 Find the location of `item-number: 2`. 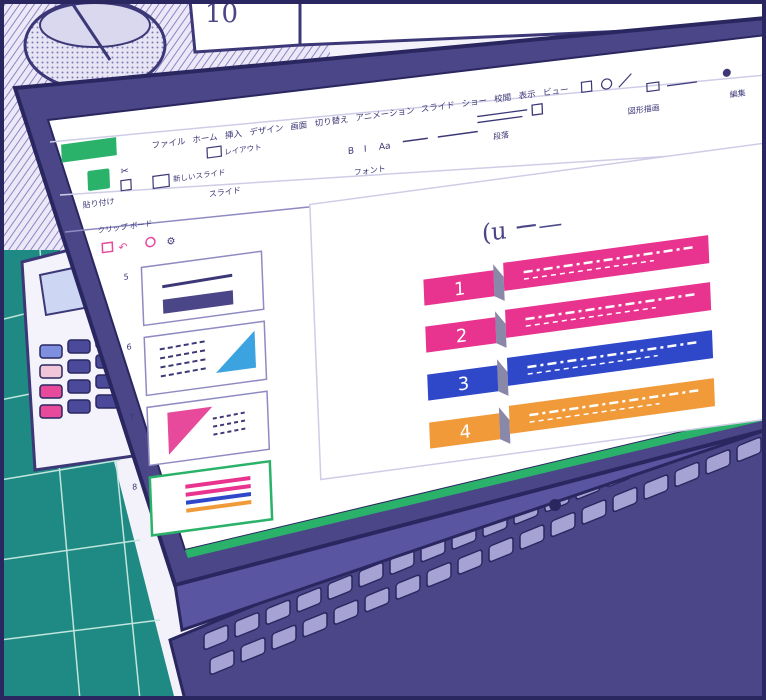

item-number: 2 is located at coordinates (461, 336).